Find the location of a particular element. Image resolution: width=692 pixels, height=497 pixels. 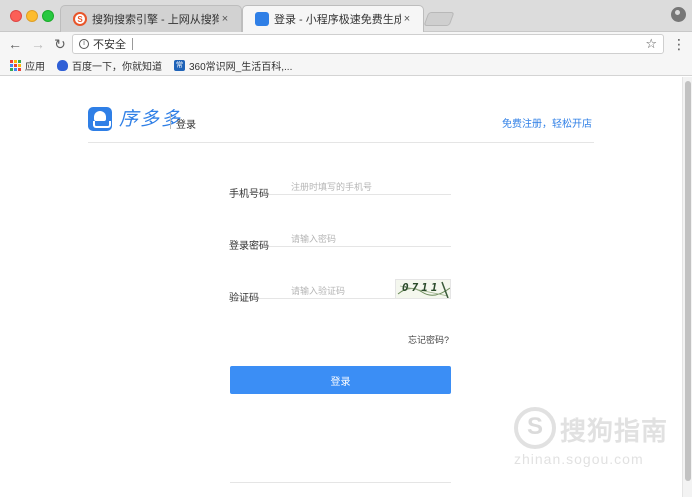

apps-grid-icon is located at coordinates (15, 65).